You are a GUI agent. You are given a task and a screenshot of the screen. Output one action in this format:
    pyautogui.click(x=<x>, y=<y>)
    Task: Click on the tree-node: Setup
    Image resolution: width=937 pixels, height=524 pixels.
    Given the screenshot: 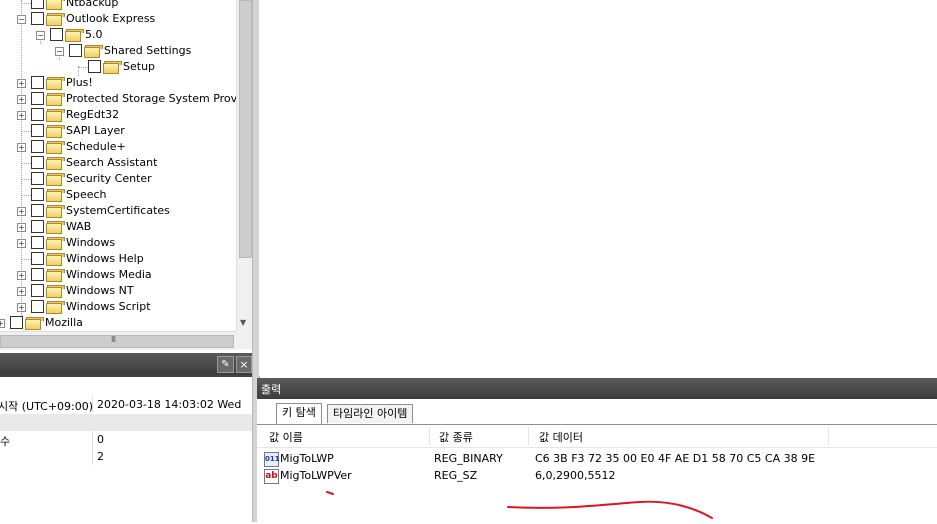 What is the action you would take?
    pyautogui.click(x=118, y=67)
    